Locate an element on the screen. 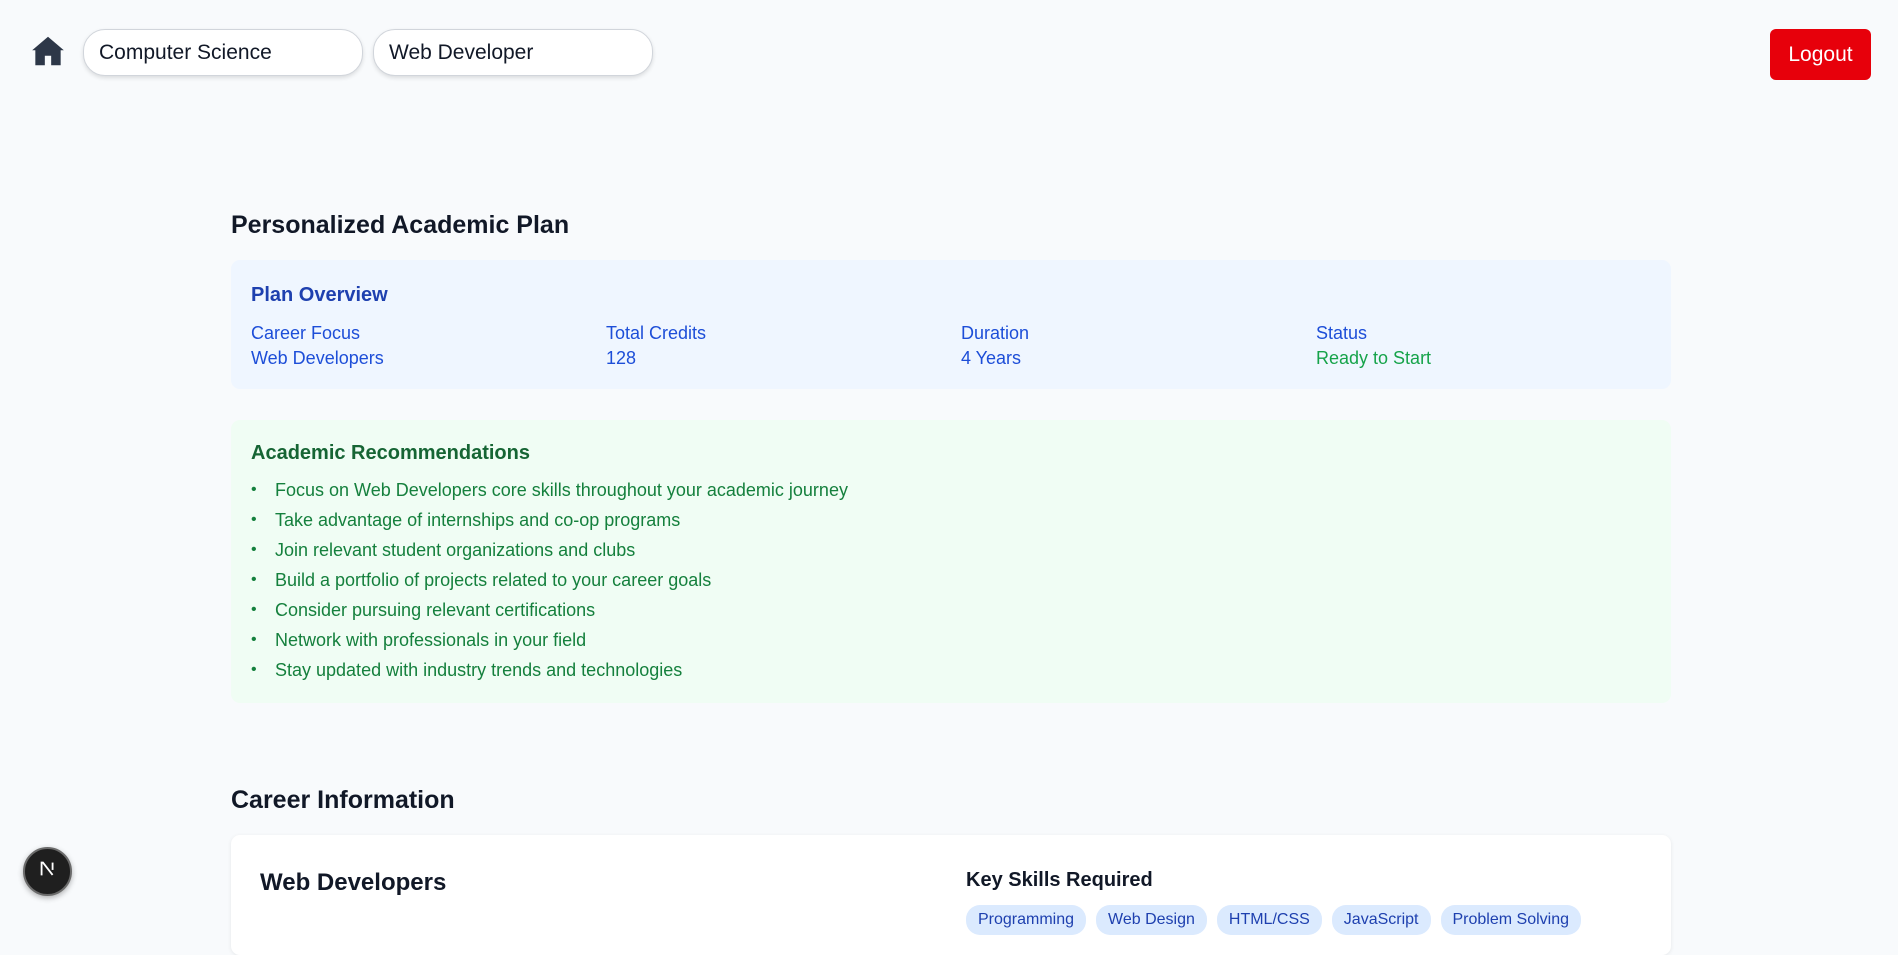 Image resolution: width=1898 pixels, height=955 pixels. skill-chip: Programming is located at coordinates (1026, 920).